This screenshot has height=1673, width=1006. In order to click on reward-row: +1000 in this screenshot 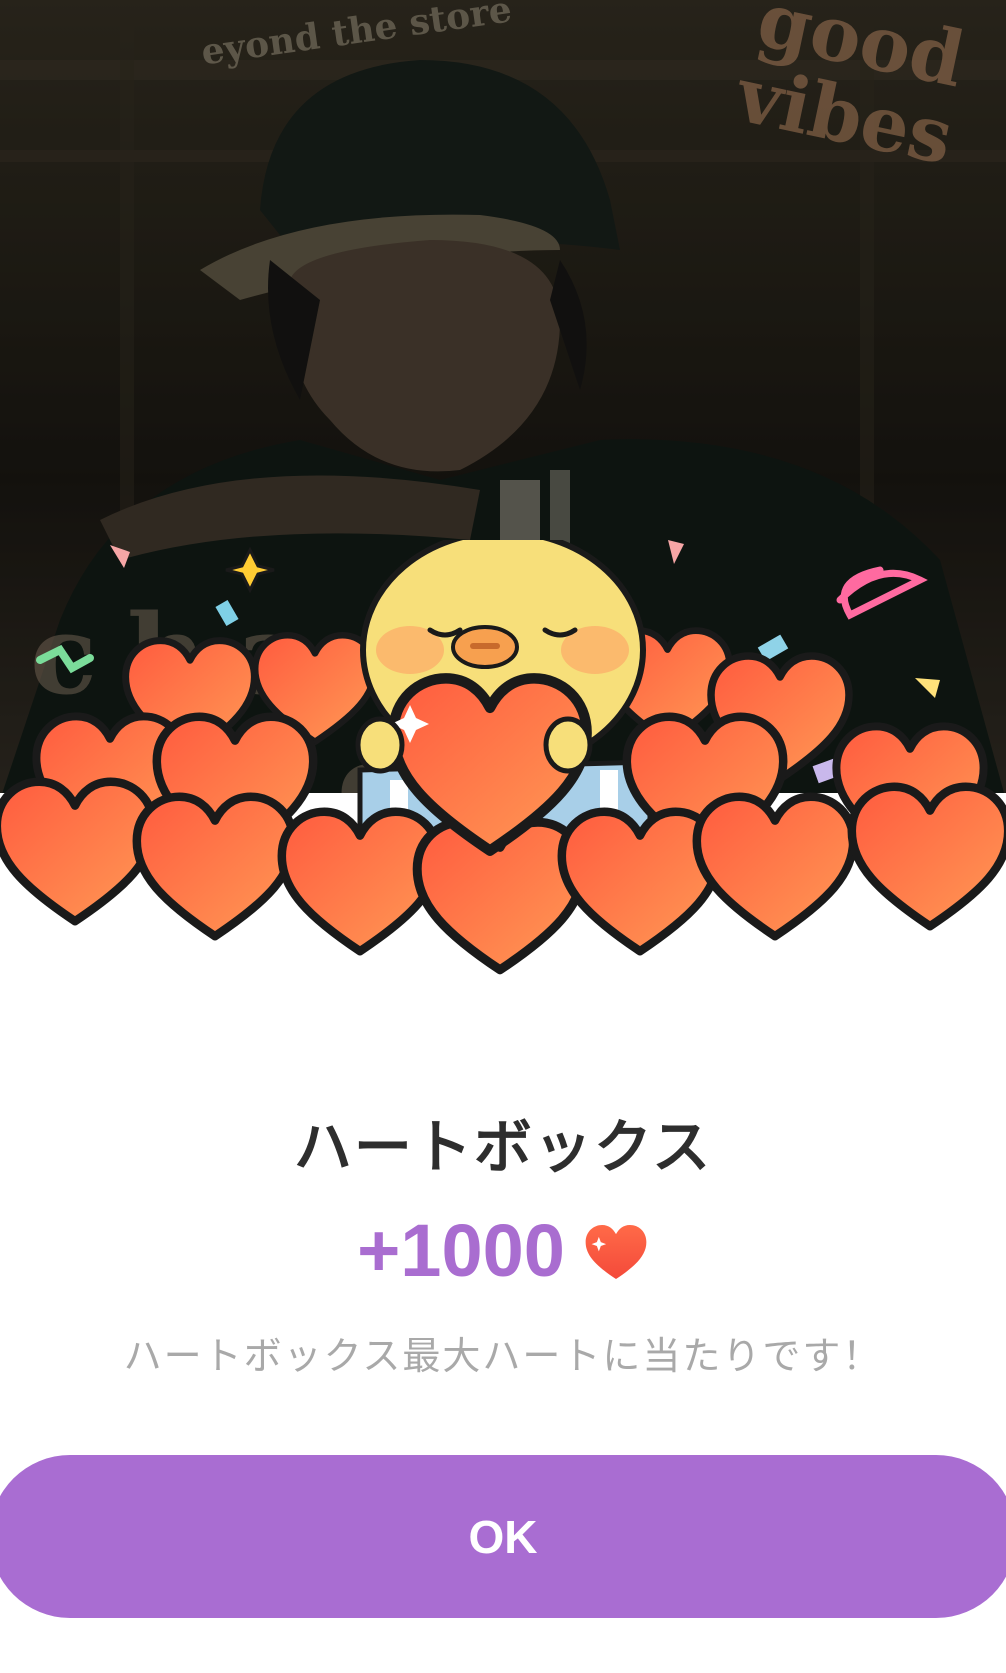, I will do `click(503, 1250)`.